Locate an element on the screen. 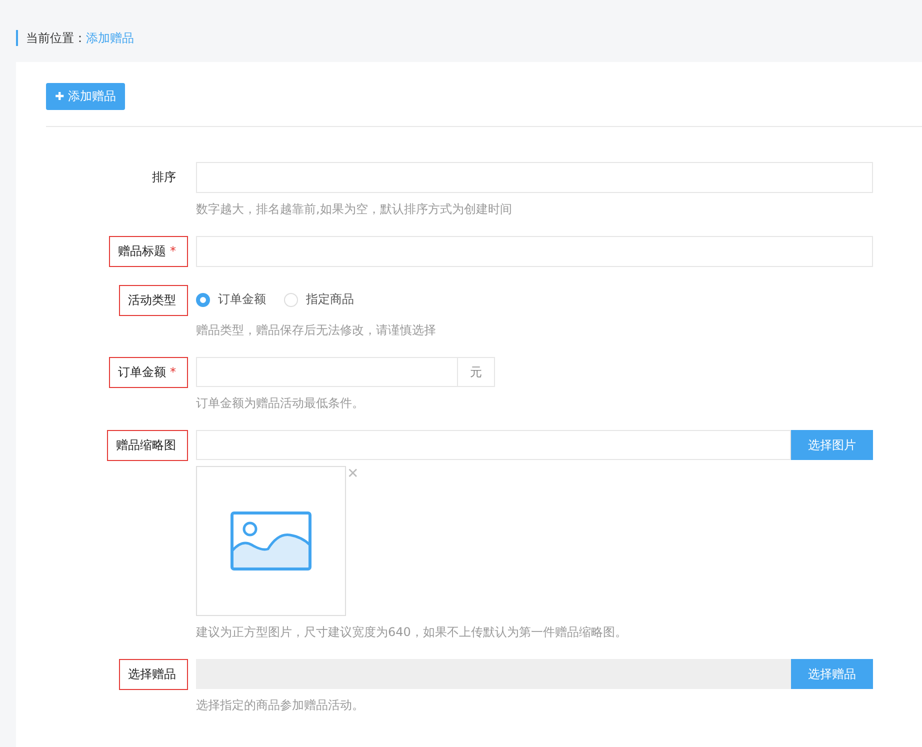 The width and height of the screenshot is (922, 747). help-text: 建议为正方型图片，尺寸建议宽度为640，如果不上传默认为第一件赠品缩略图。 is located at coordinates (412, 632).